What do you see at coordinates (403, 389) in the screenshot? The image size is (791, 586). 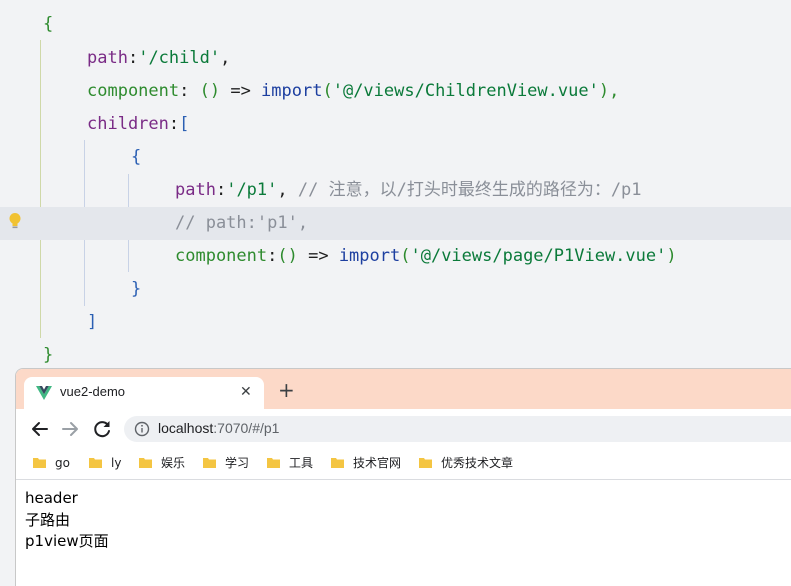 I see `tab-strip: vue2-demo ✕ +` at bounding box center [403, 389].